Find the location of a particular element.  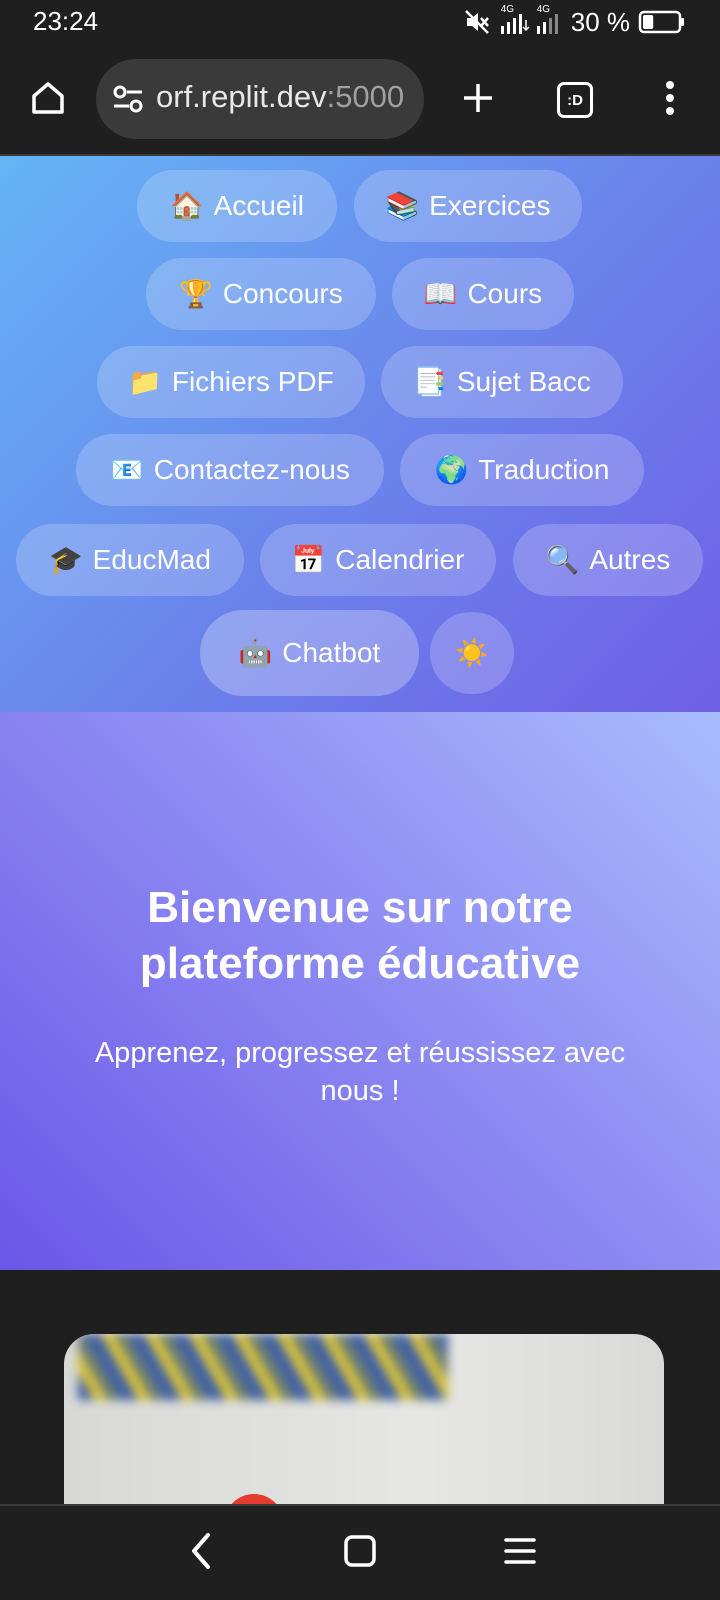

url-host: orf.replit.dev is located at coordinates (241, 96).